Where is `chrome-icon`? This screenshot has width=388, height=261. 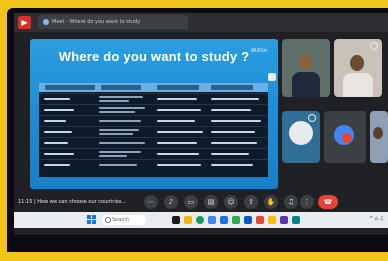
chrome-icon is located at coordinates (200, 220).